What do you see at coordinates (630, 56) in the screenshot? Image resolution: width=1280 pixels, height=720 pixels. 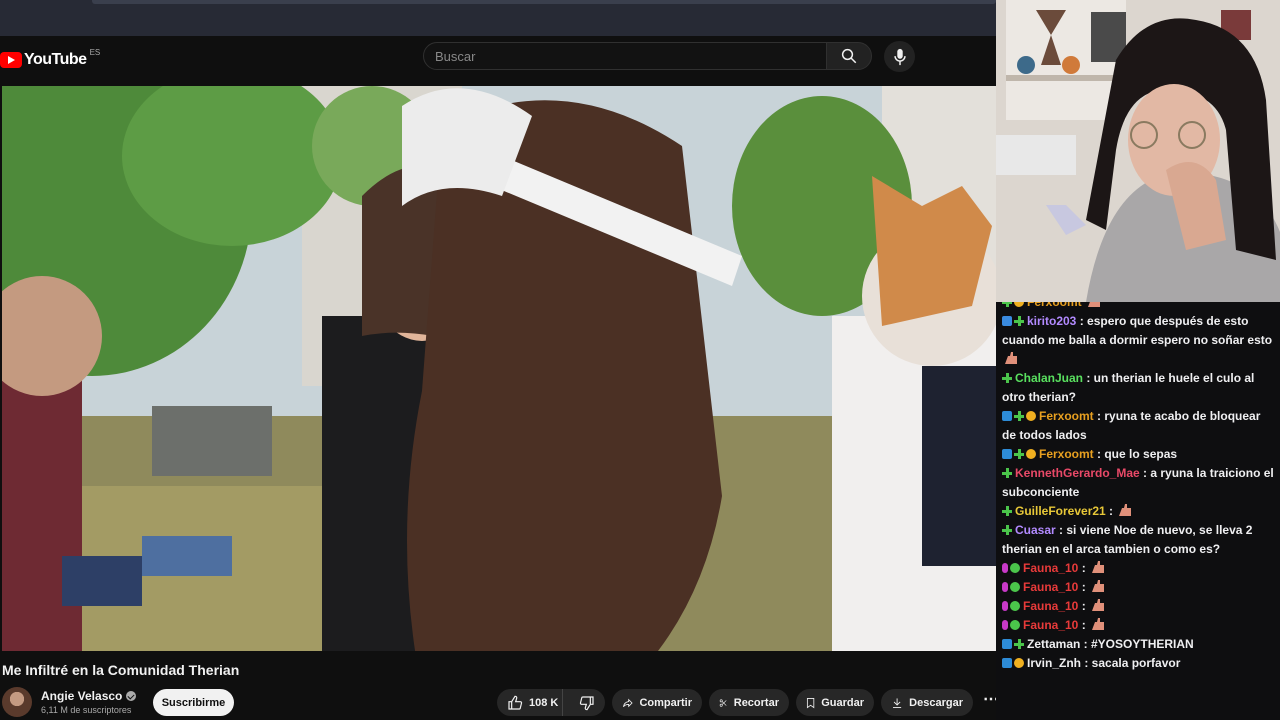 I see `search-input` at bounding box center [630, 56].